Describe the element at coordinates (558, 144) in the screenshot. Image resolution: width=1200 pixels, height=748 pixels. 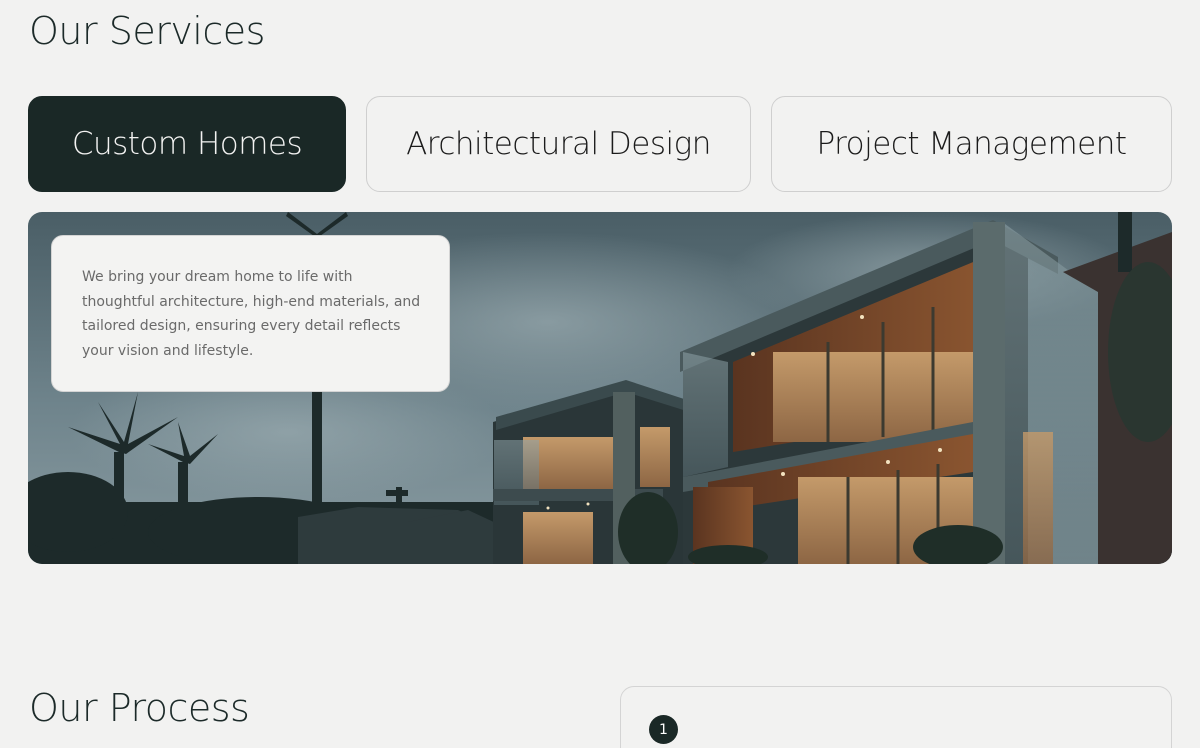
I see `tab-architectural-design: Architectural Design` at that location.